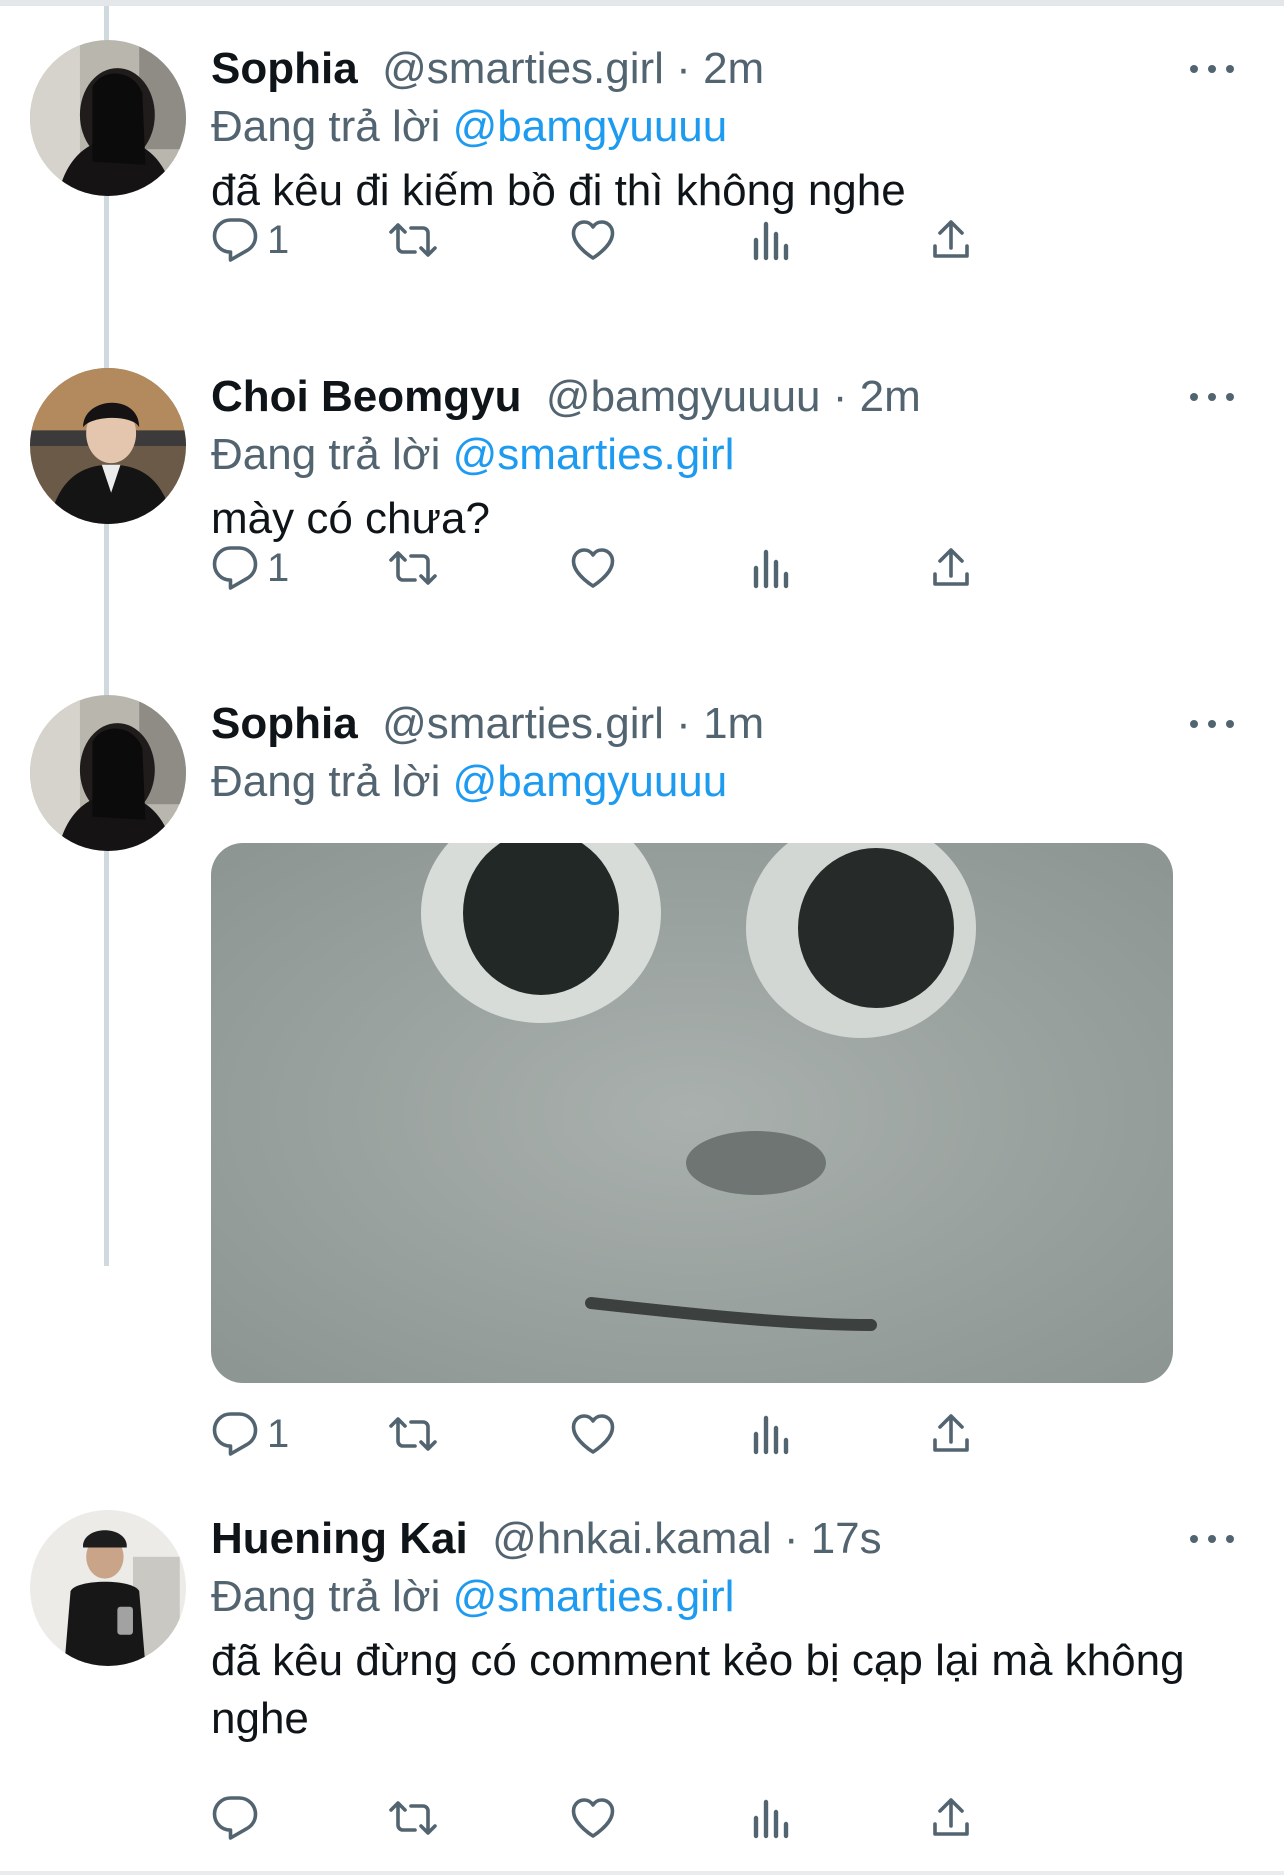 The height and width of the screenshot is (1875, 1284). What do you see at coordinates (642, 3) in the screenshot?
I see `top-divider` at bounding box center [642, 3].